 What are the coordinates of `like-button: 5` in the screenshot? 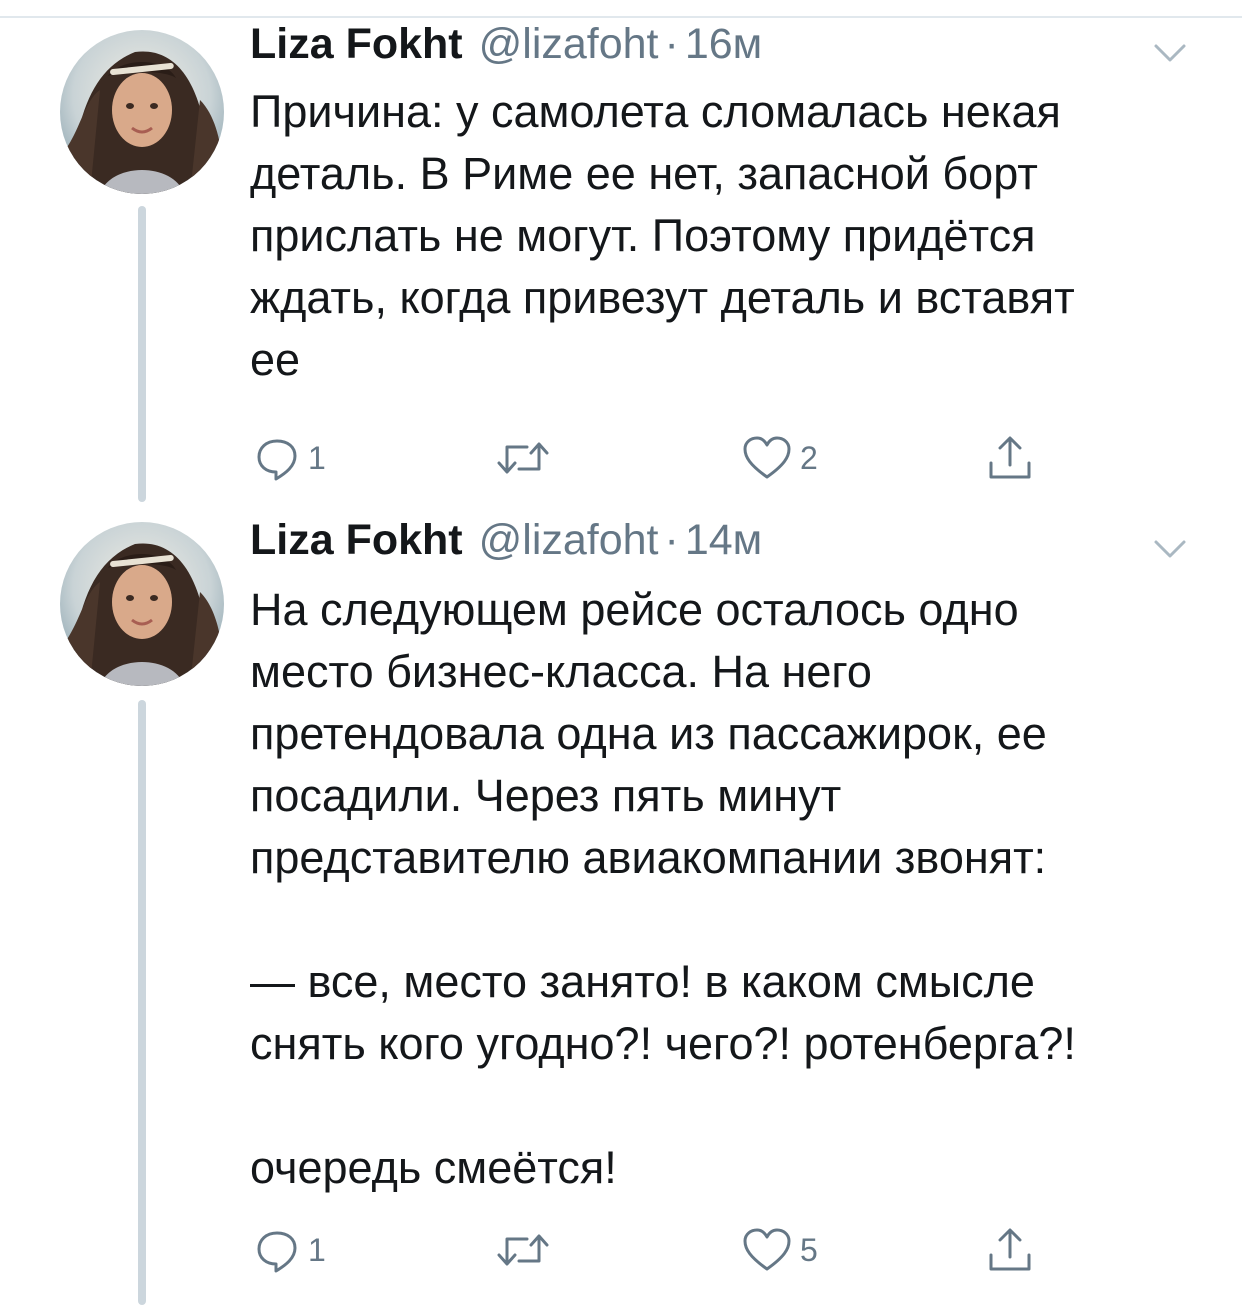 It's located at (779, 1250).